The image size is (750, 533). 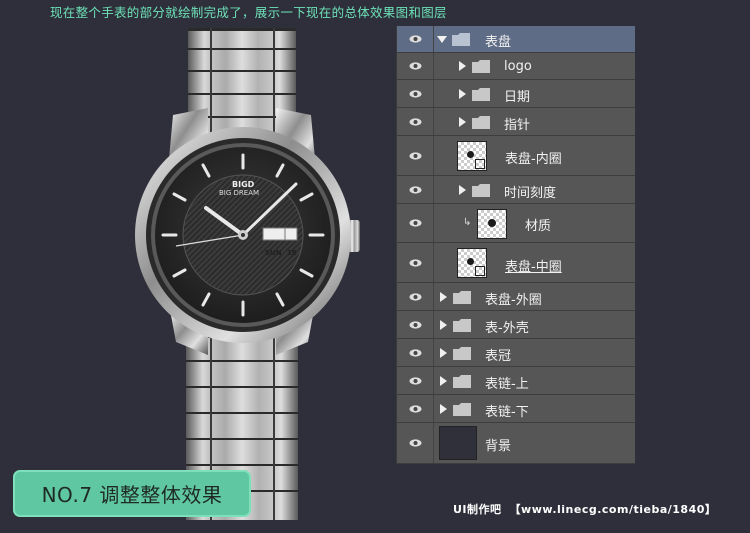 I want to click on layer-row-case: 表-外壳, so click(x=516, y=325).